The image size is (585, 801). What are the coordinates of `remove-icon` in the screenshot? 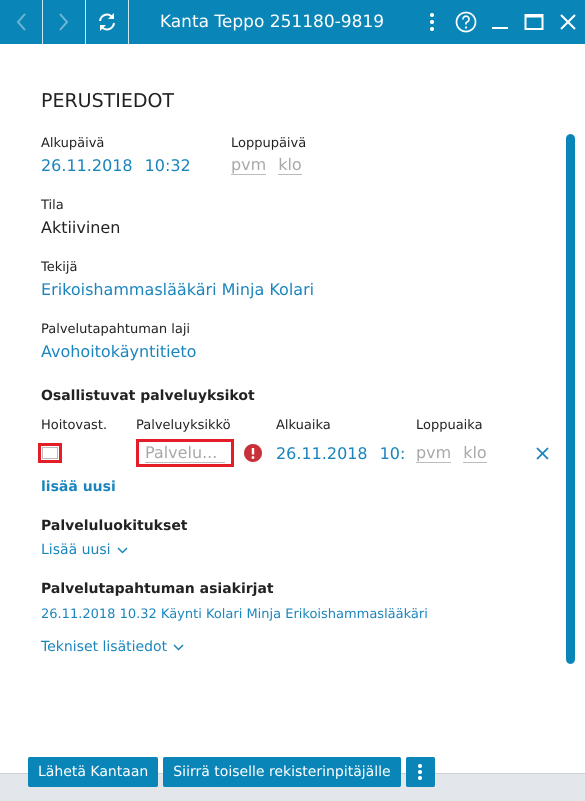 It's located at (542, 453).